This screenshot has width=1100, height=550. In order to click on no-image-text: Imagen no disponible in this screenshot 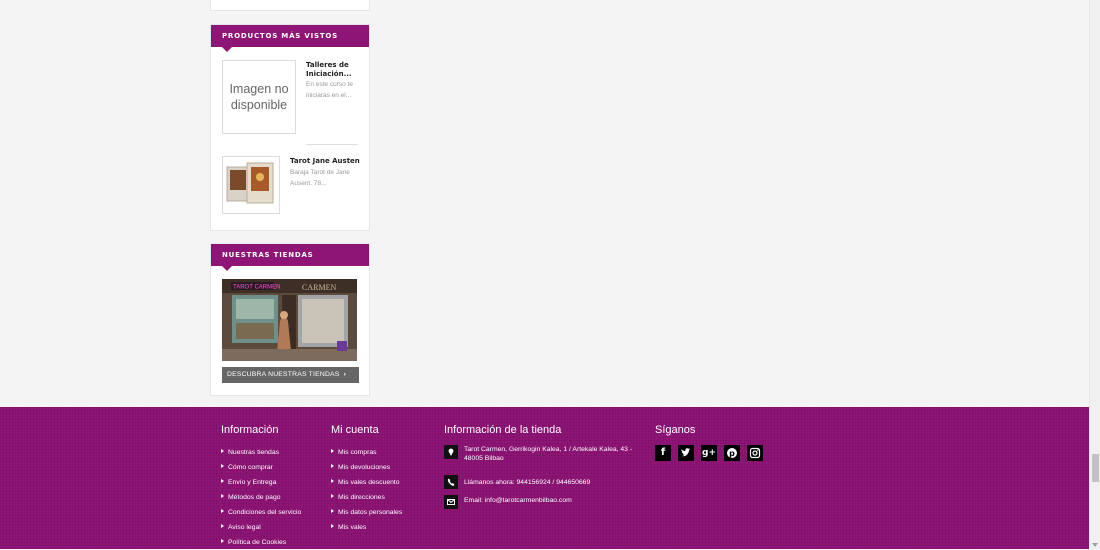, I will do `click(259, 97)`.